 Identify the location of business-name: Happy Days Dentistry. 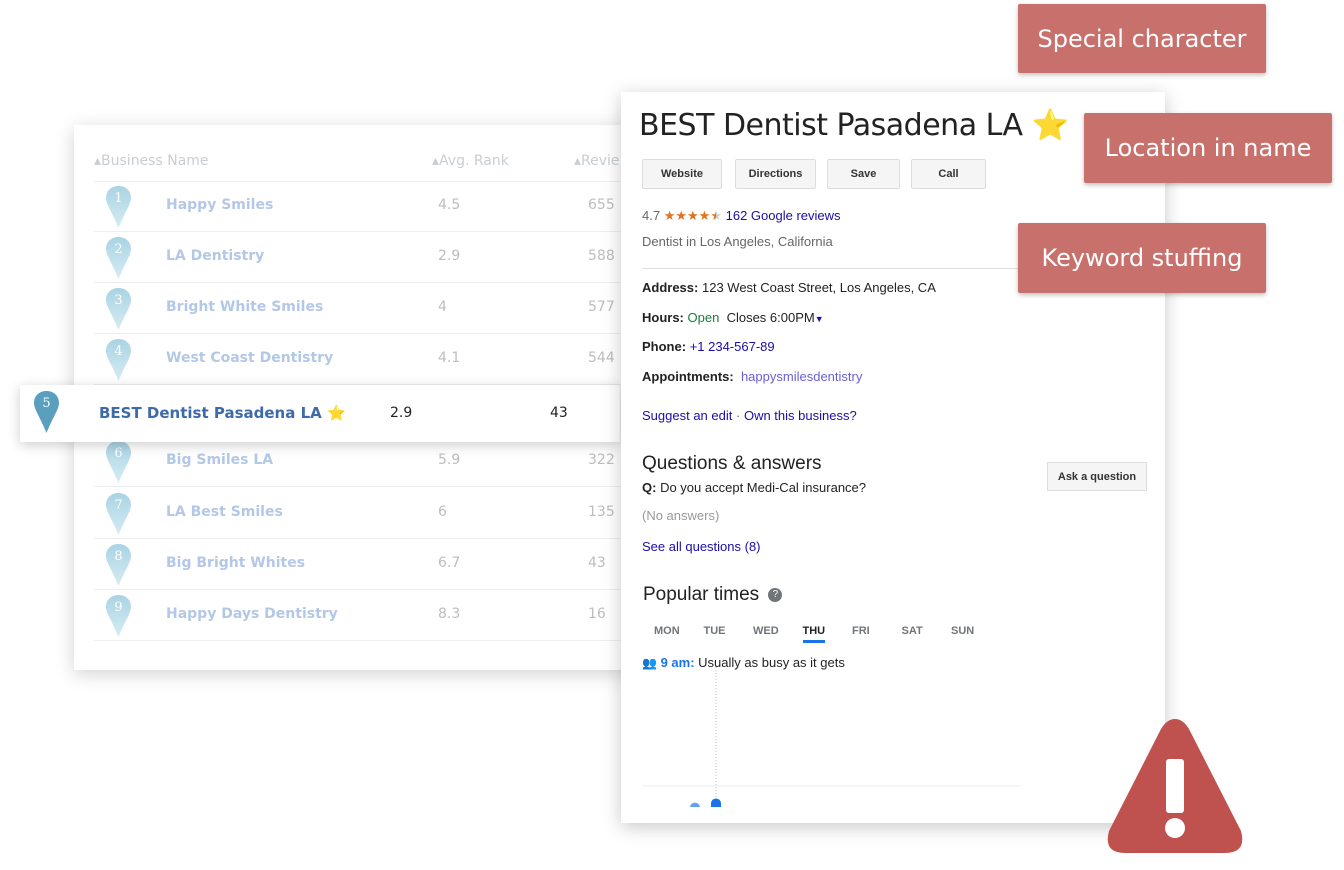
(252, 614).